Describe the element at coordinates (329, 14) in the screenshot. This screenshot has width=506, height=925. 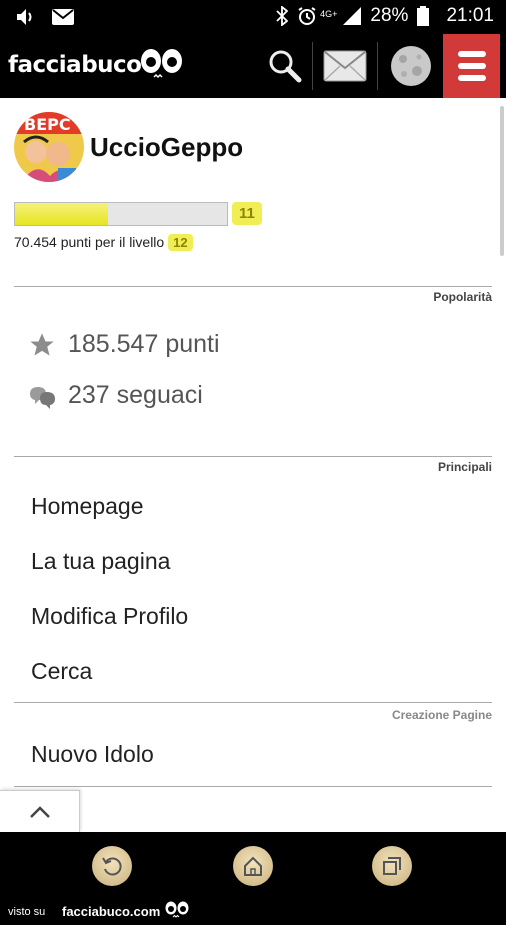
I see `network-type: 4G+` at that location.